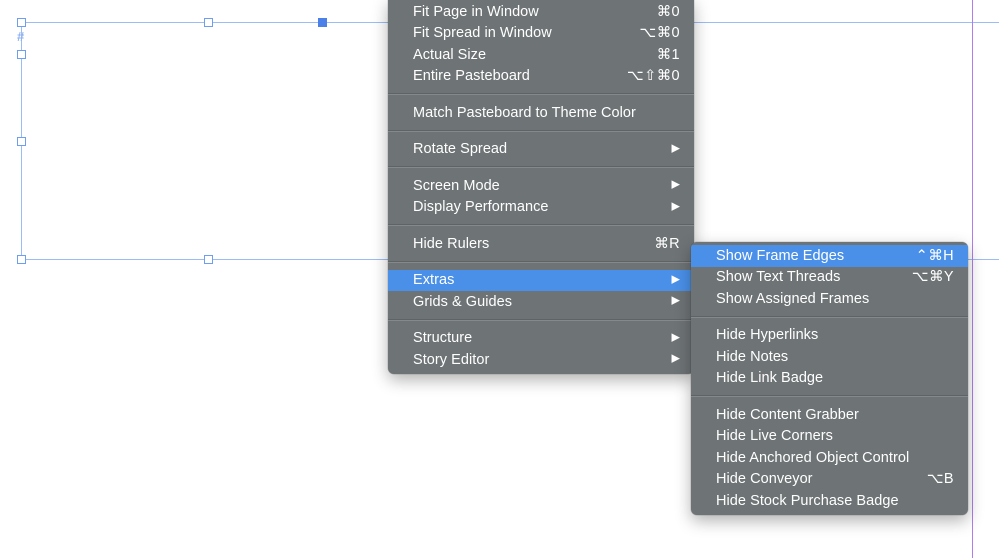  I want to click on menu-item-extras: Extras ▶, so click(541, 280).